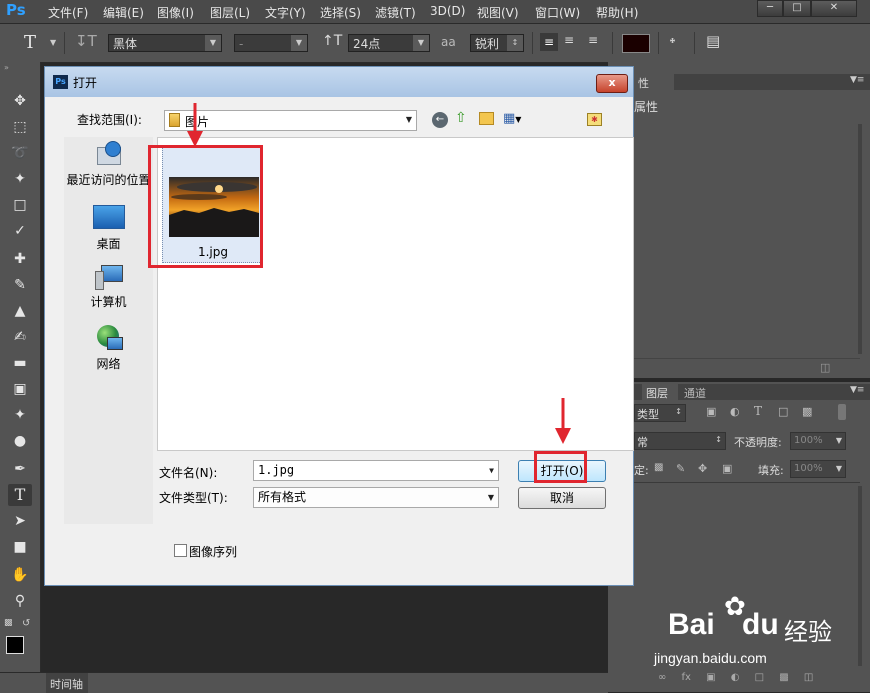  What do you see at coordinates (818, 441) in the screenshot?
I see `opacity-input: 100% ▼` at bounding box center [818, 441].